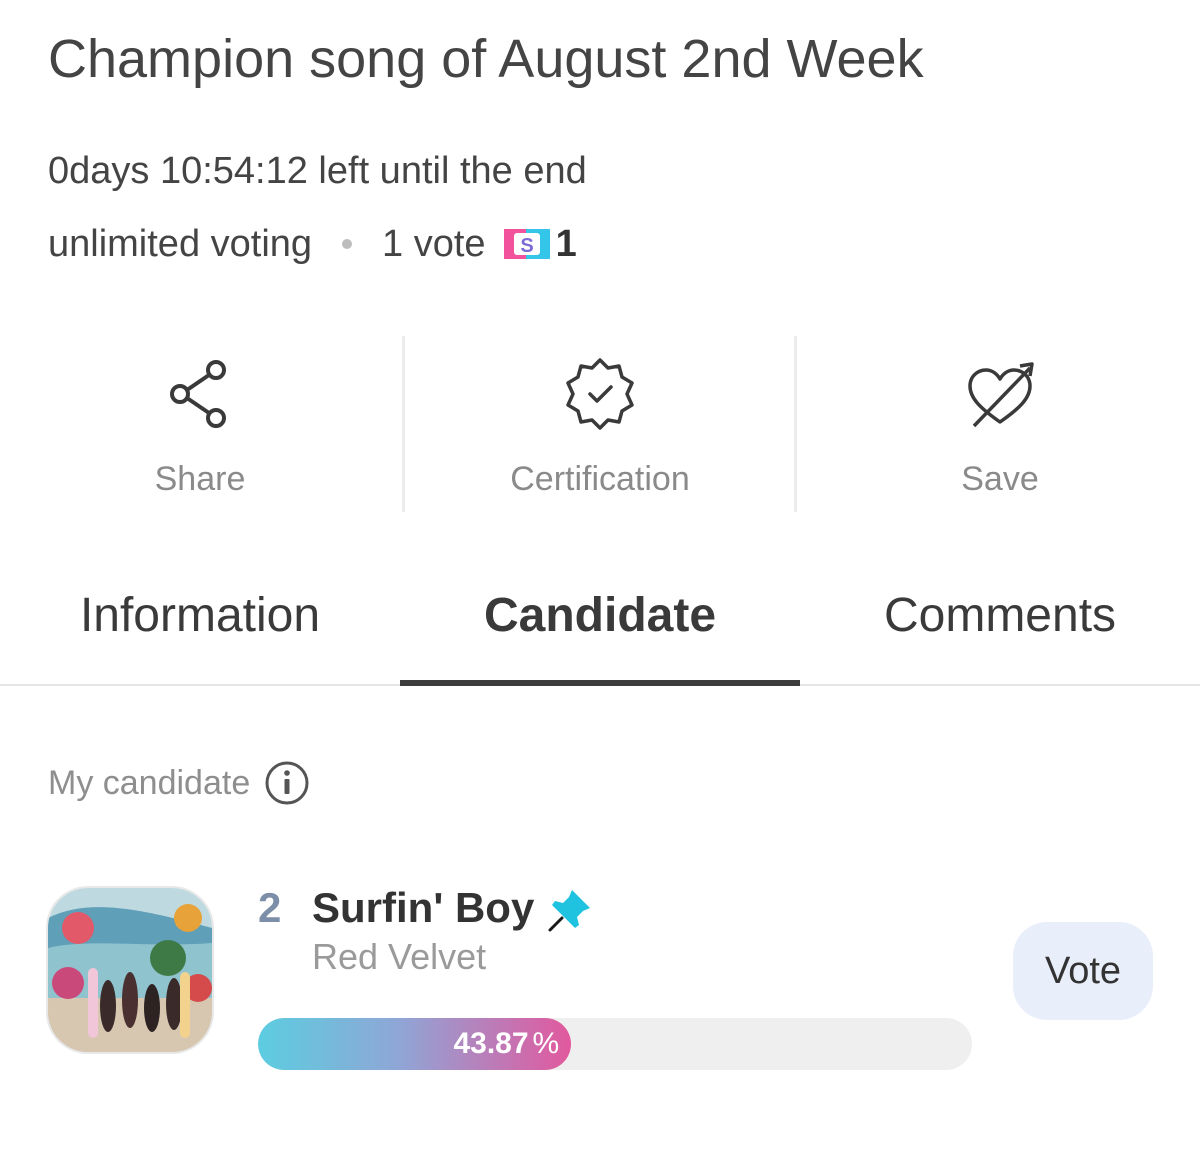 The image size is (1200, 1166). Describe the element at coordinates (615, 1044) in the screenshot. I see `vote-percentage-bar: 43.87%` at that location.